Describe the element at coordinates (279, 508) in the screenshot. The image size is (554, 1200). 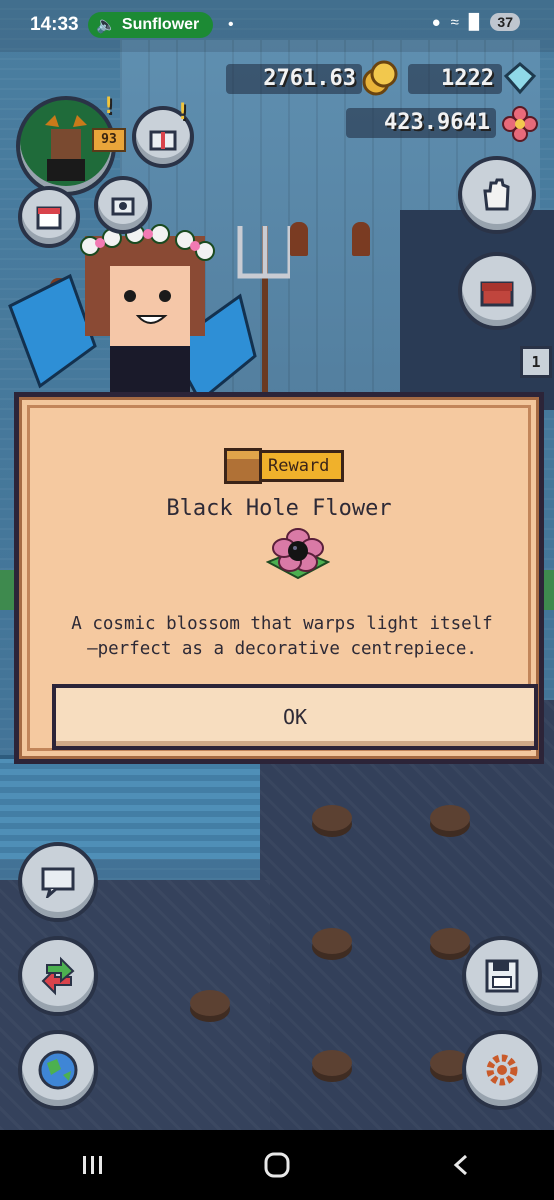
I see `reward-title: Black Hole Flower` at that location.